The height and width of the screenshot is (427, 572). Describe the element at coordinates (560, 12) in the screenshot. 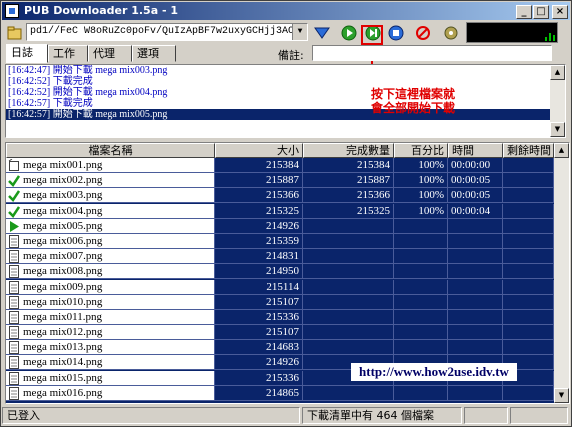

I see `close-button: ×` at that location.